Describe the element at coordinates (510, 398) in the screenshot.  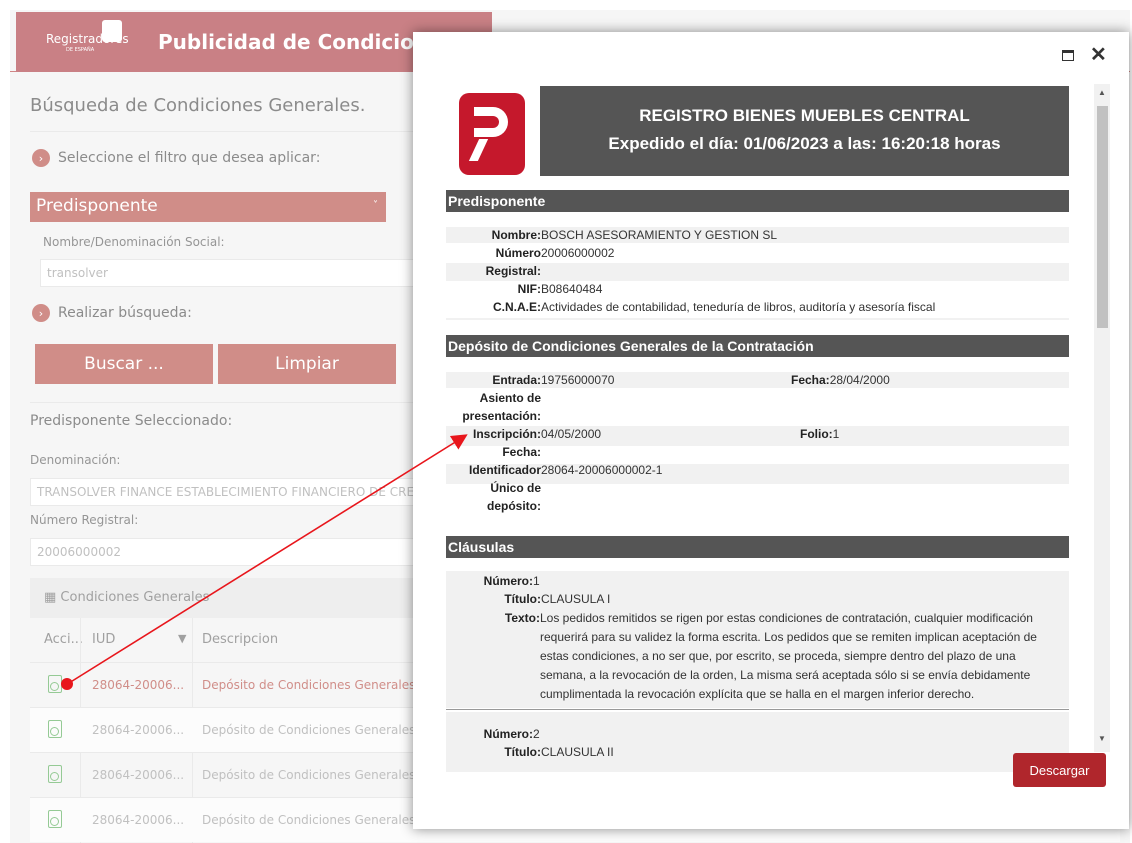
I see `asiento-row: Asiento de` at that location.